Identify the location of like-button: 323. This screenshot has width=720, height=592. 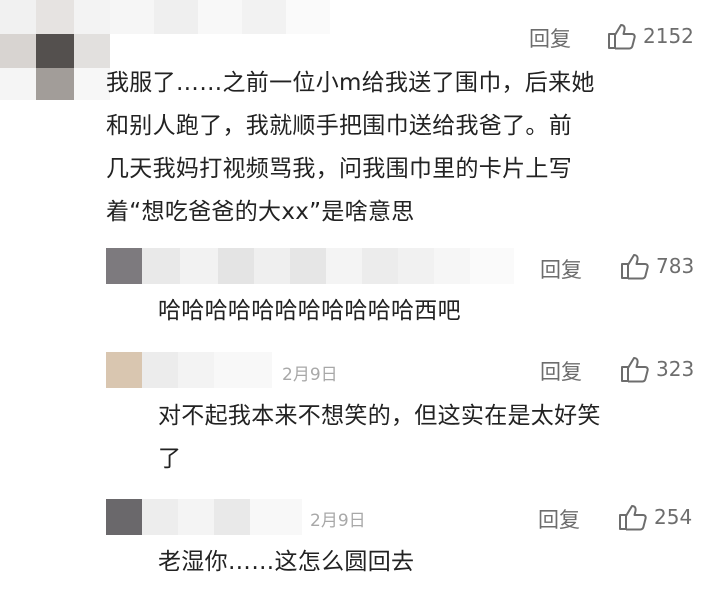
(657, 369).